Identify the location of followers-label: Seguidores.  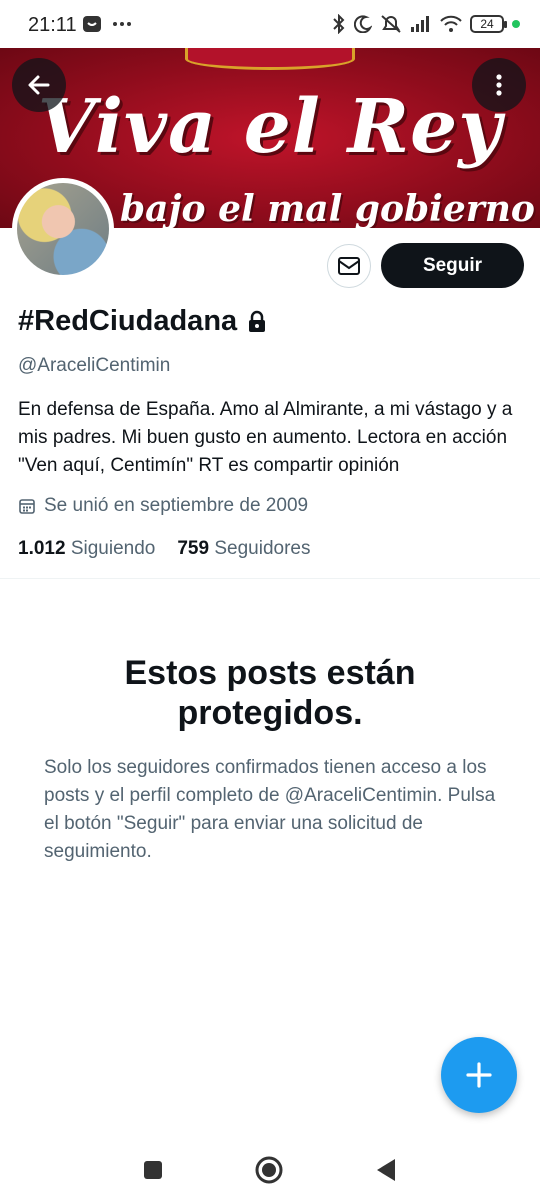
(262, 548).